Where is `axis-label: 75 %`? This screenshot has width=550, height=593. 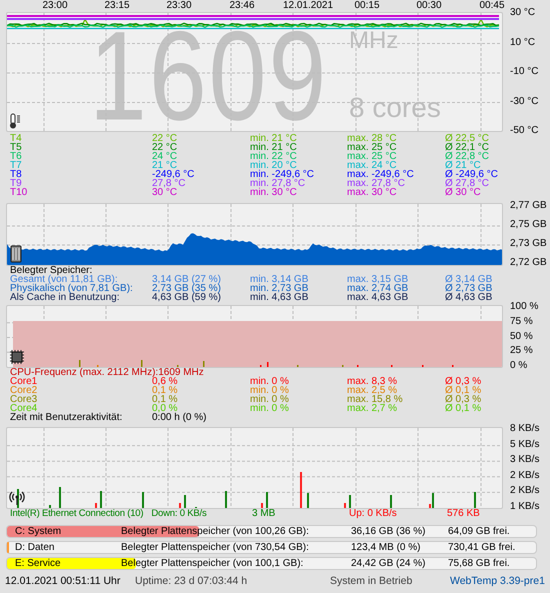
axis-label: 75 % is located at coordinates (521, 321).